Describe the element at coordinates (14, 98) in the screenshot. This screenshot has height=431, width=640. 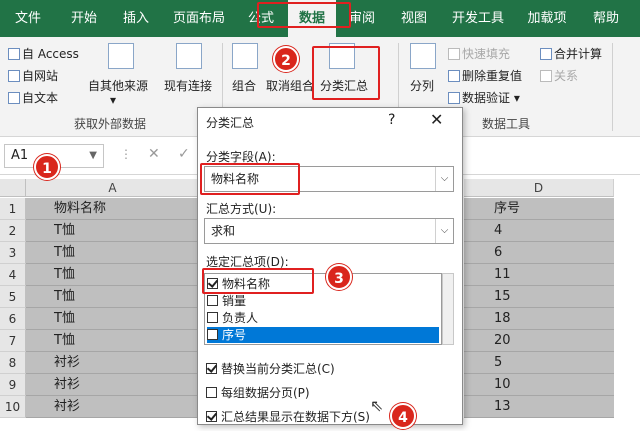
I see `text-file-icon` at that location.